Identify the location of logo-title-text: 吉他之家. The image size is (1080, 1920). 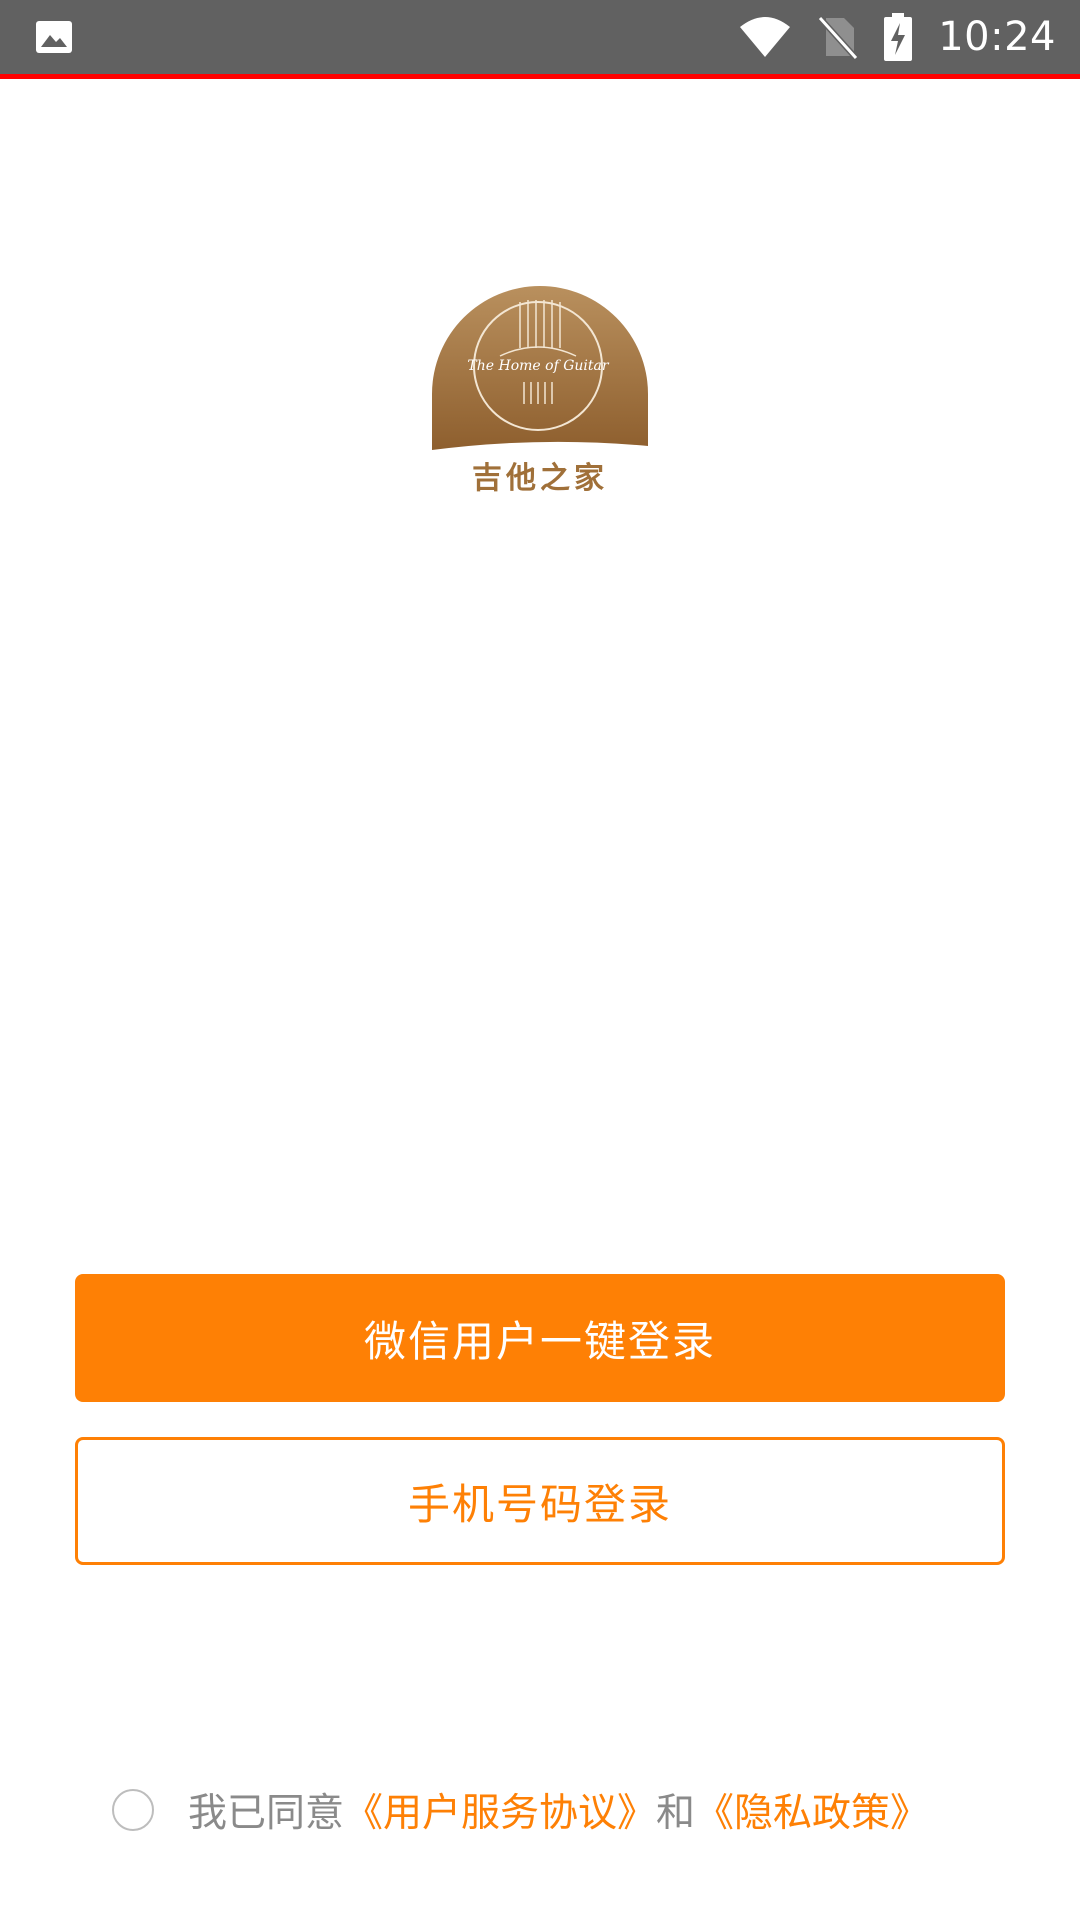
(540, 478).